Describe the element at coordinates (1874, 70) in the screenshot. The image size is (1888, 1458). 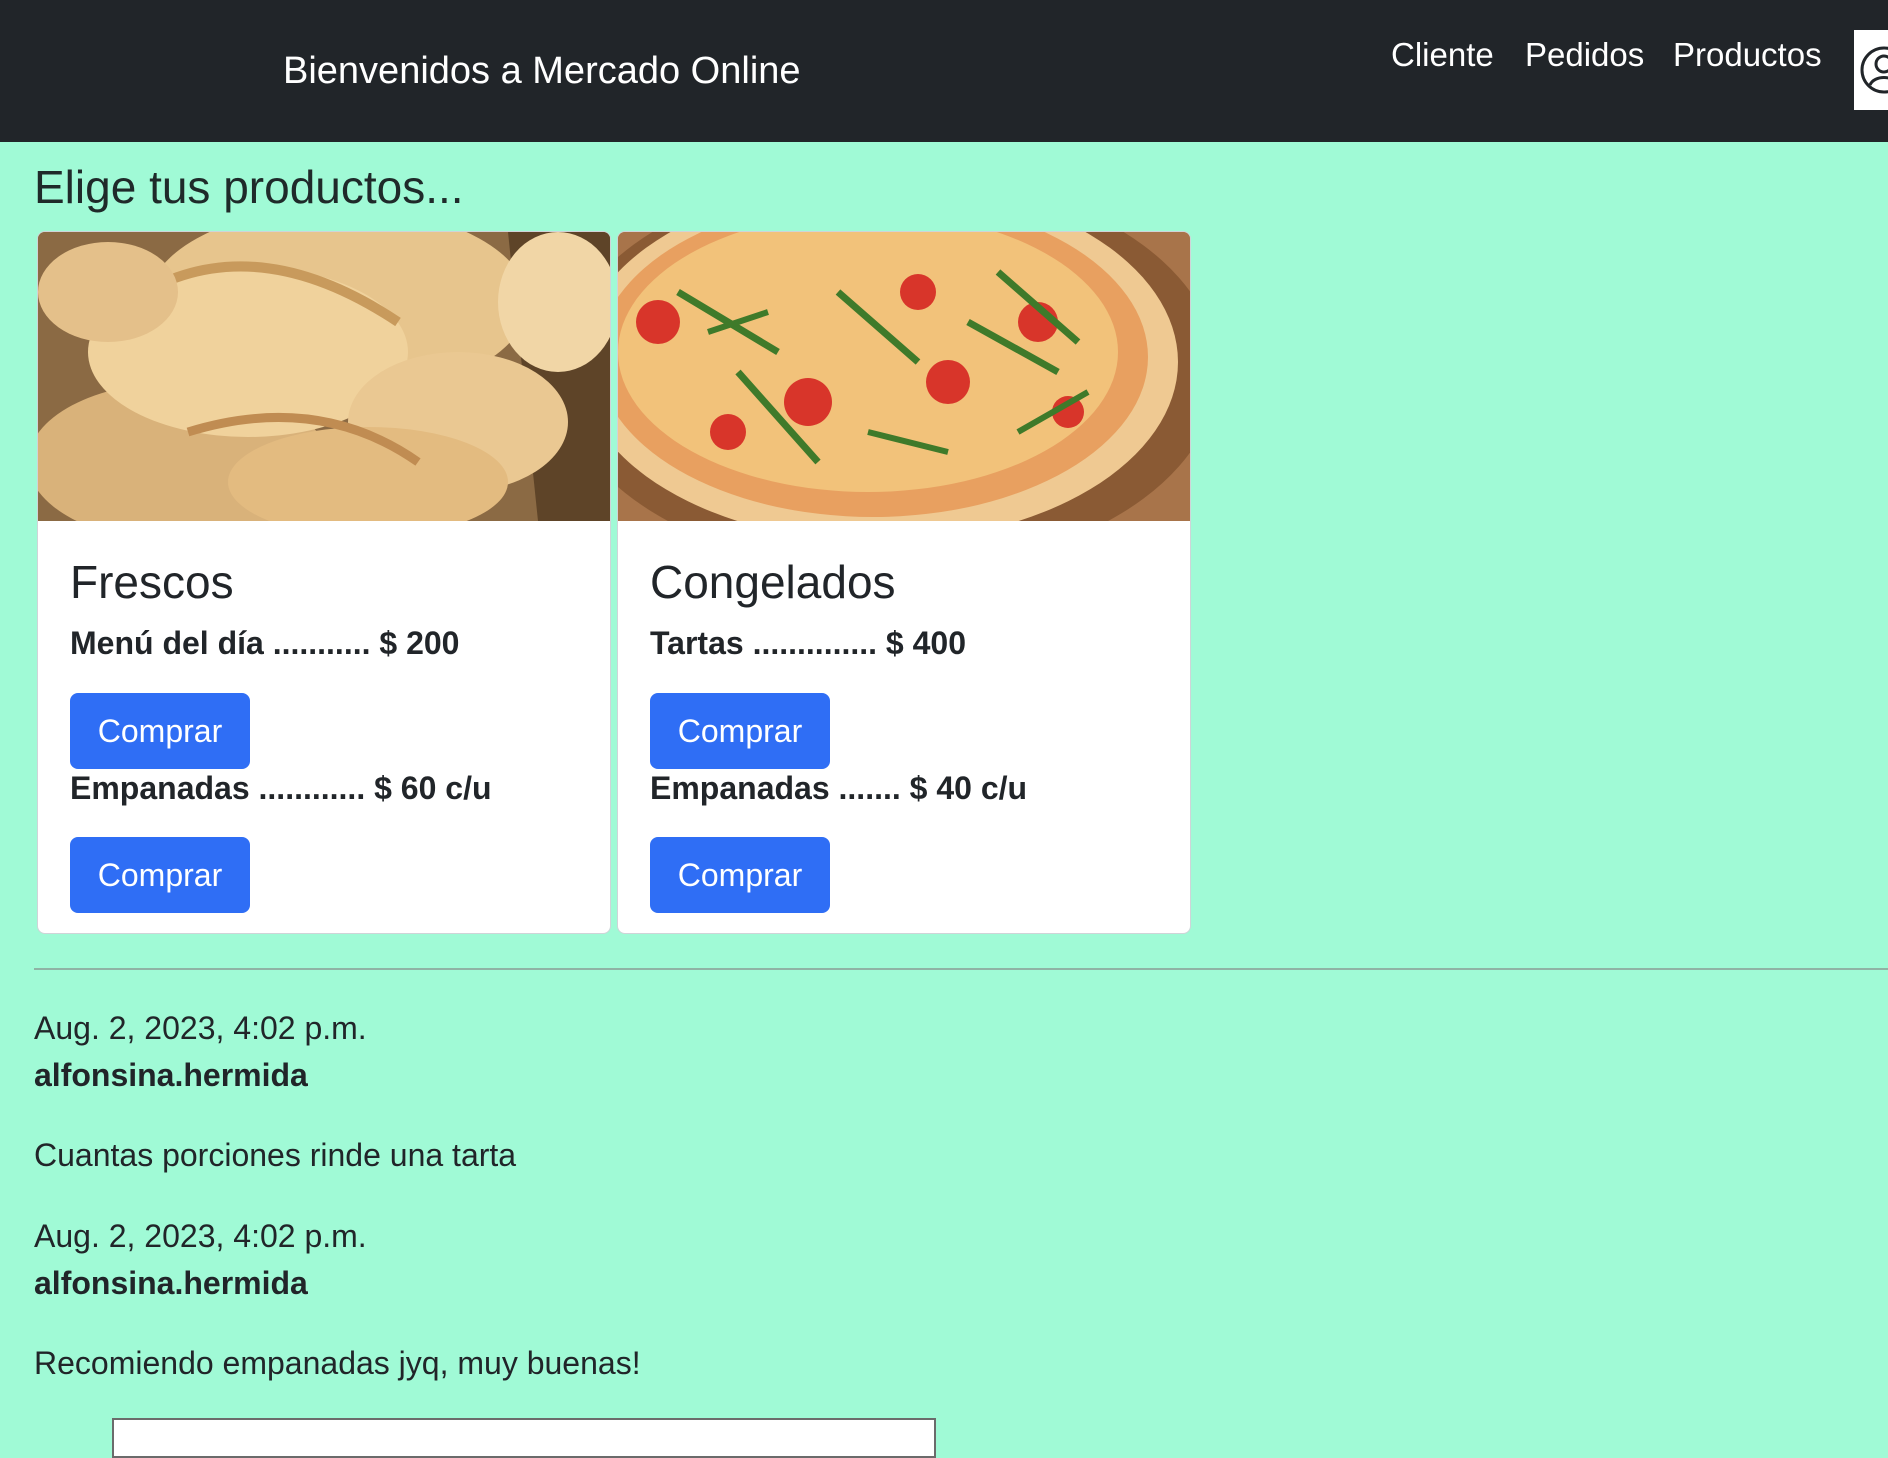
I see `user-circle-icon` at that location.